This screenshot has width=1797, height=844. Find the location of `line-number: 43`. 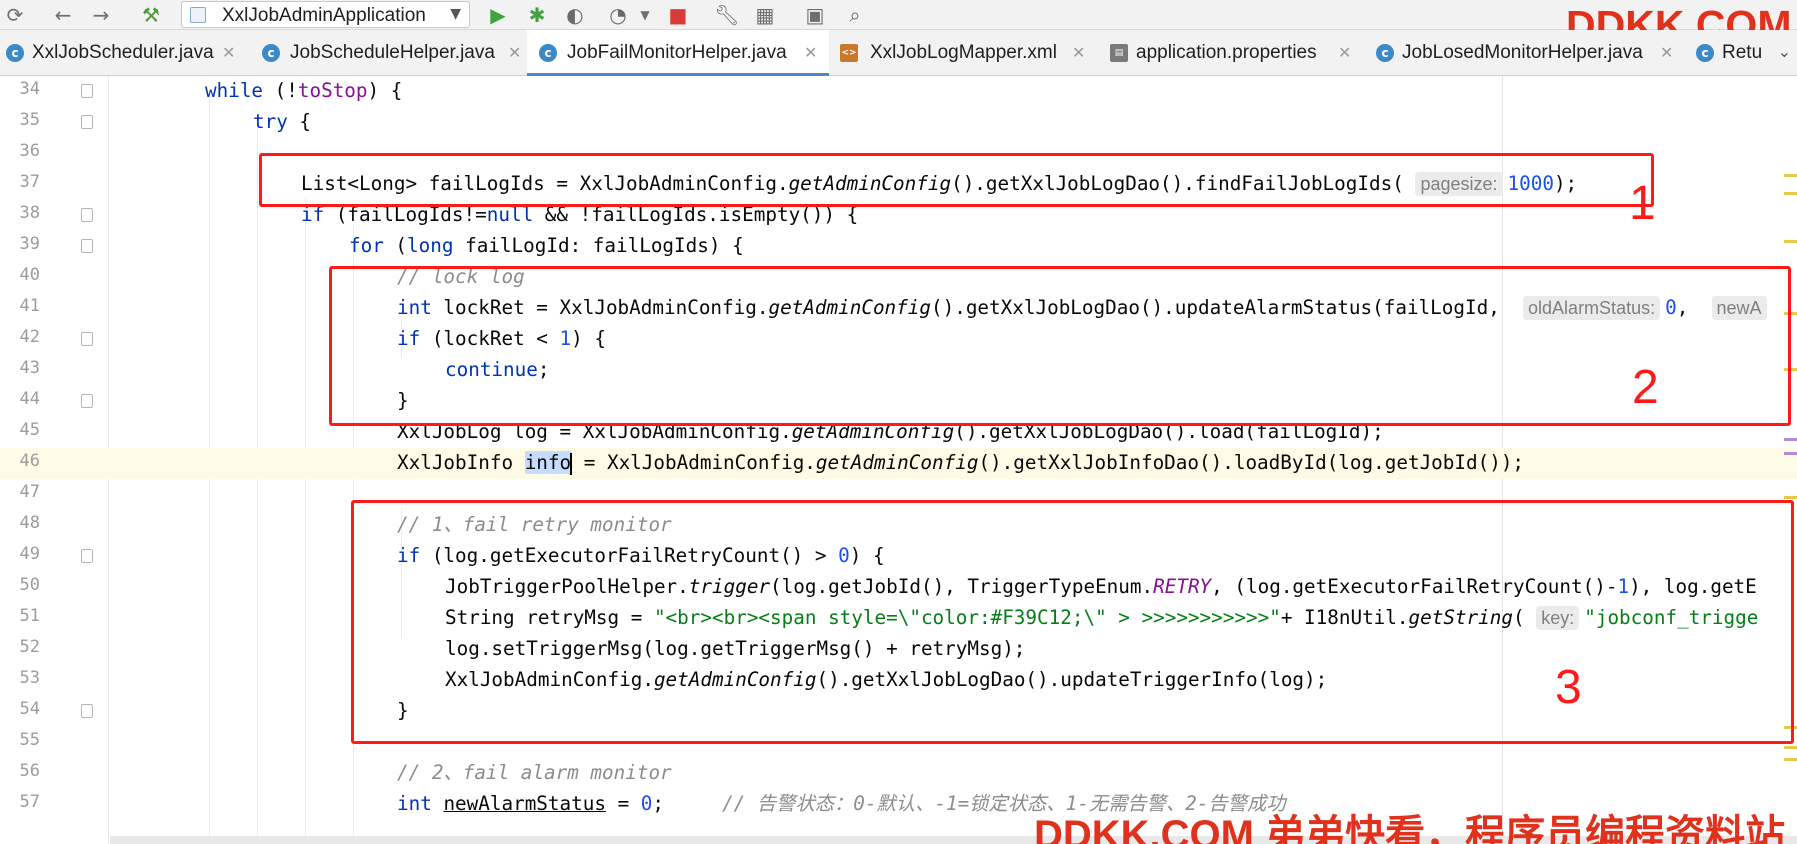

line-number: 43 is located at coordinates (29, 368).